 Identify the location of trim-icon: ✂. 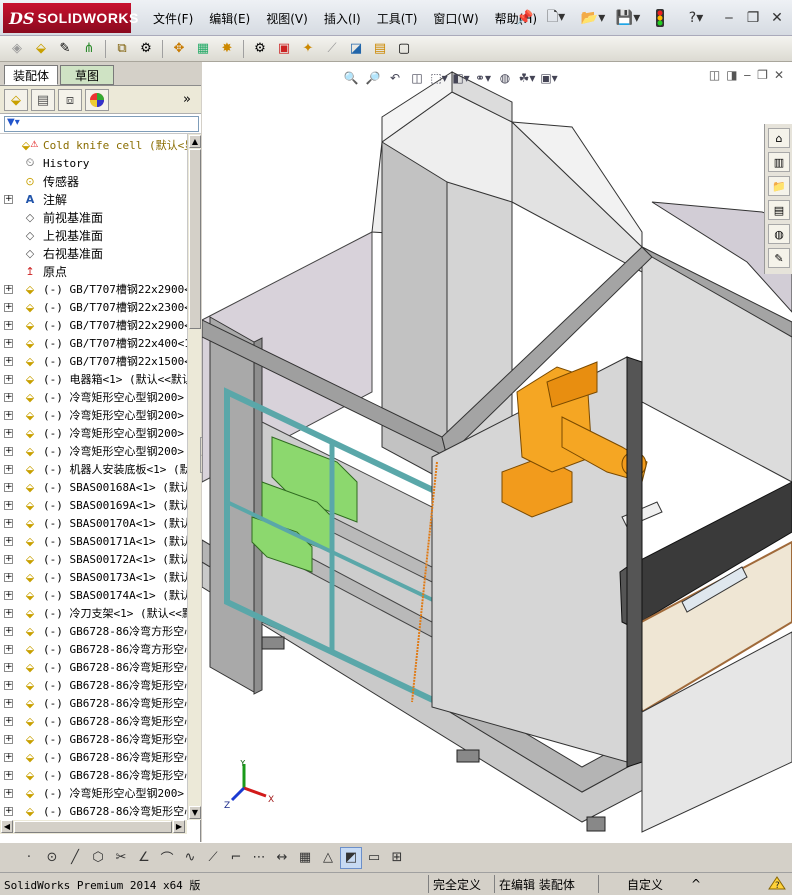
(121, 858).